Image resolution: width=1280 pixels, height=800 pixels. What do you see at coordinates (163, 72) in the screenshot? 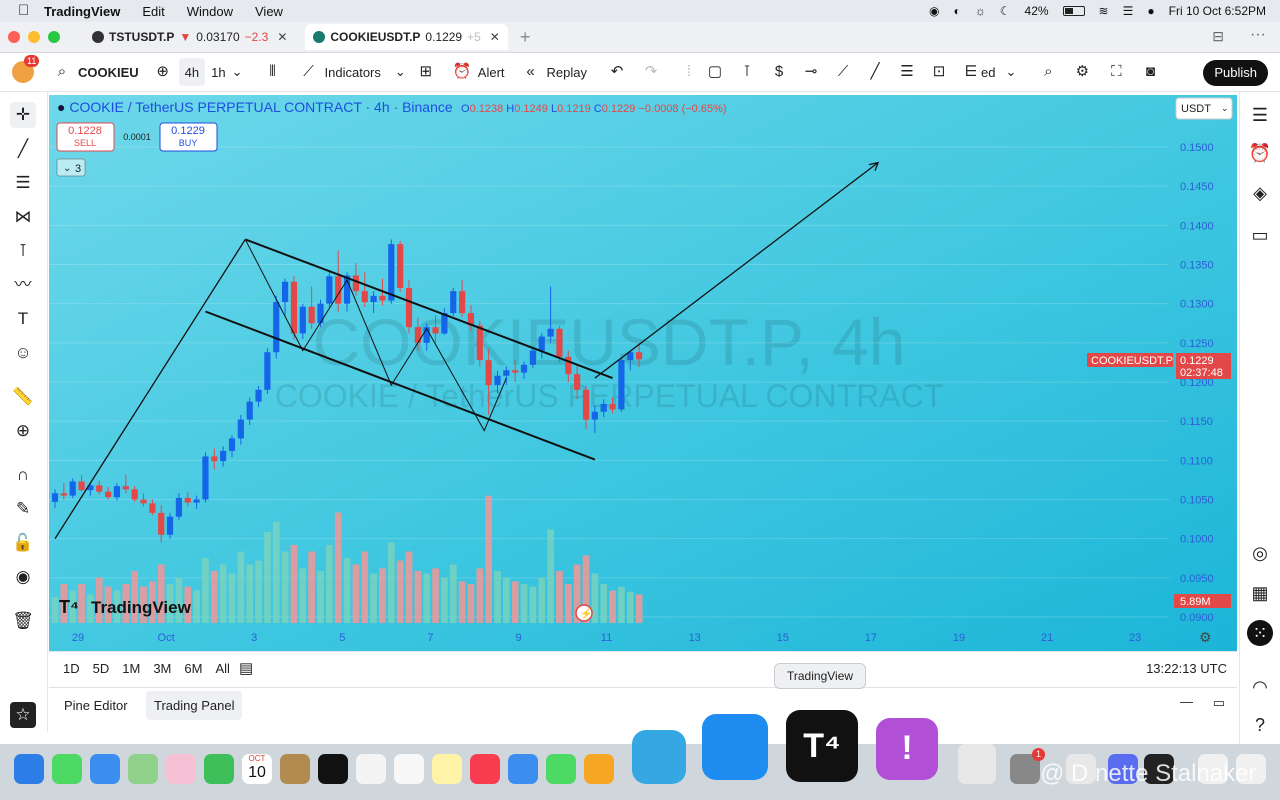
I see `compare-icon: ⊕` at bounding box center [163, 72].